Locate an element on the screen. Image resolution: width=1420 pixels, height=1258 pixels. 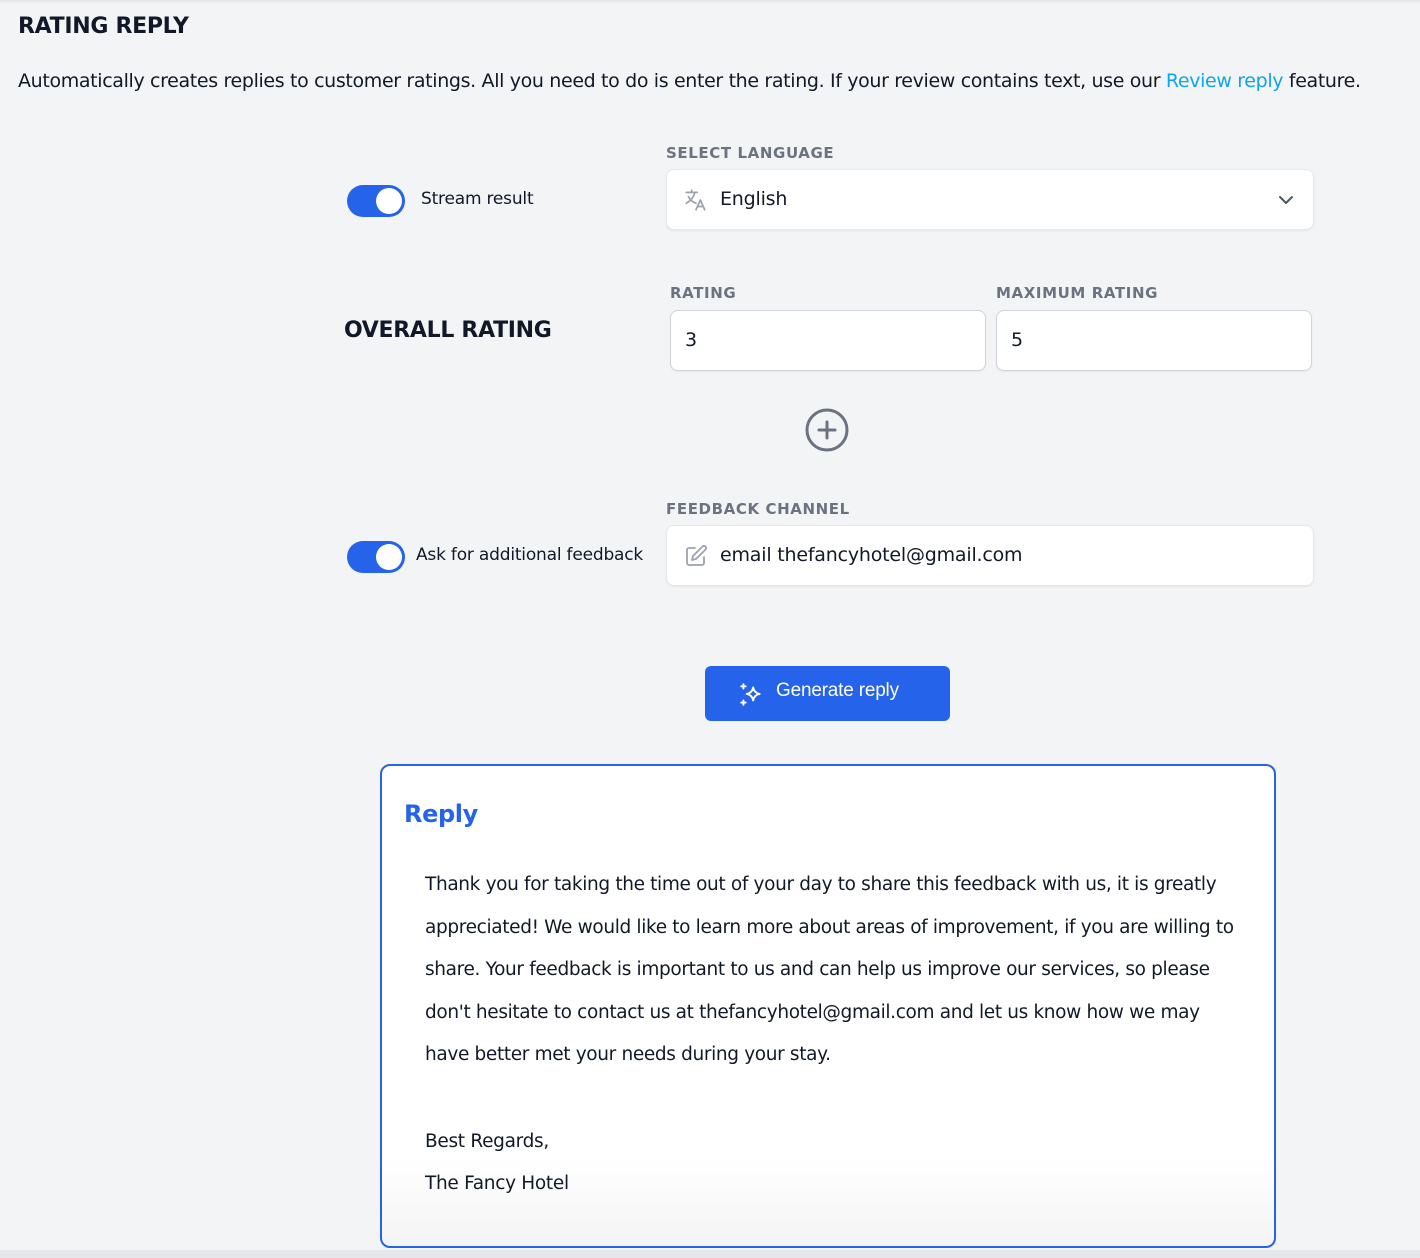
intro-text-end: feature. is located at coordinates (1322, 81).